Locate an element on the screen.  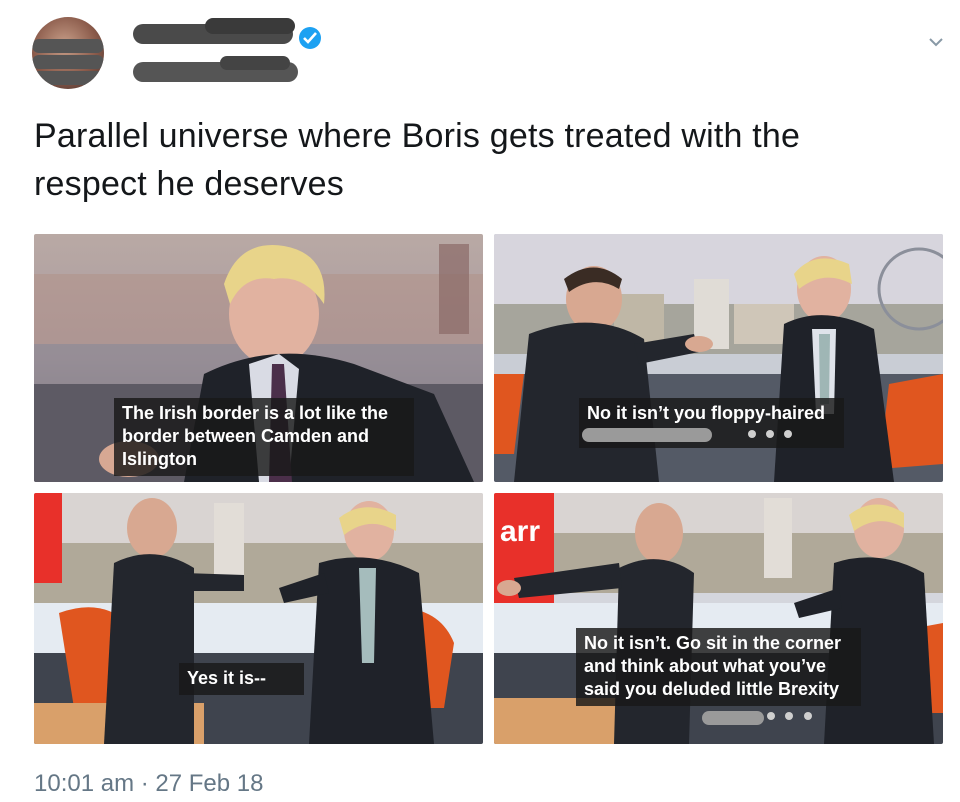
chevron-down-icon is located at coordinates (936, 42).